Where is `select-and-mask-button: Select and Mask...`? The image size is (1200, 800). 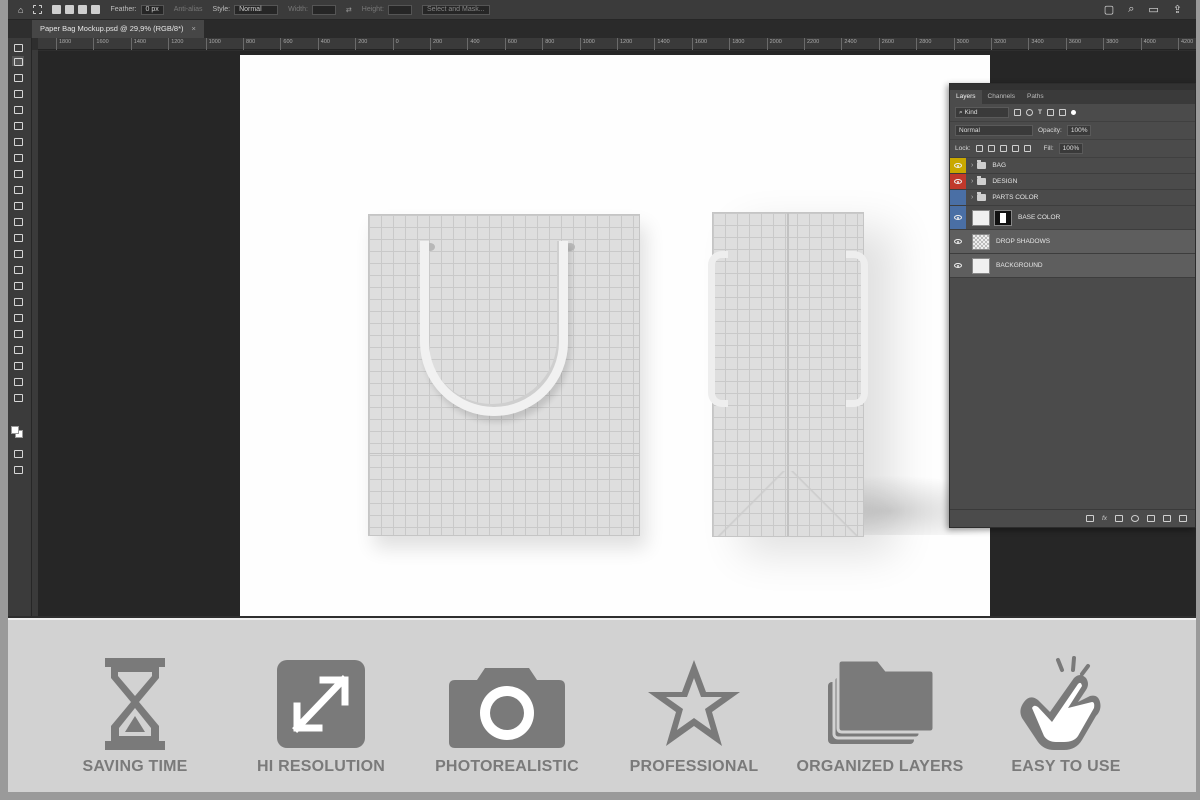 select-and-mask-button: Select and Mask... is located at coordinates (455, 9).